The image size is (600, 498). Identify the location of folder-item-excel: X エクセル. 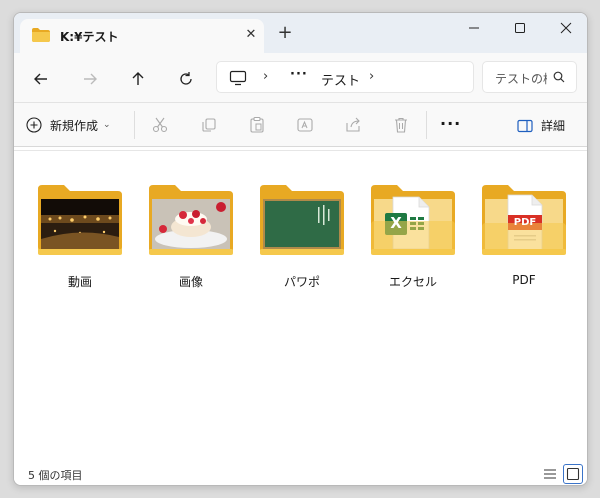
(413, 229).